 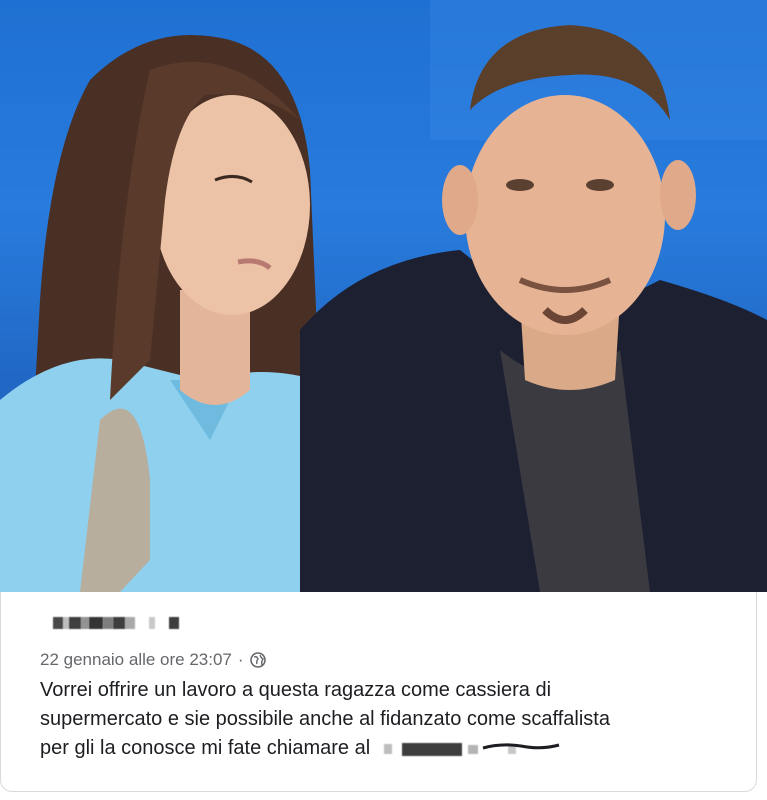 I want to click on post-meta: 22 gennaio alle ore 23:07 ·, so click(x=153, y=660).